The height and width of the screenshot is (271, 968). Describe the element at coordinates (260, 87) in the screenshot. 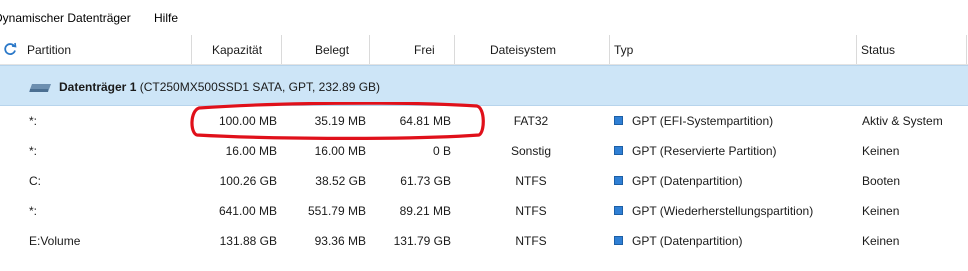

I see `disk-details: (CT250MX500SSD1 SATA, GPT, 232.89 GB)` at that location.